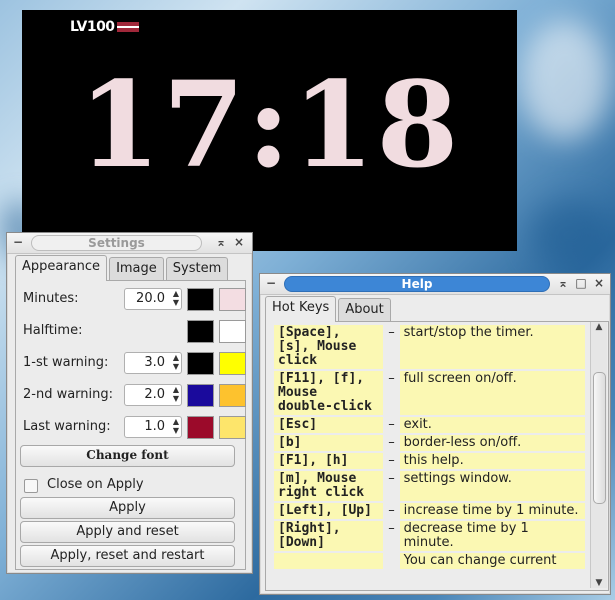 Image resolution: width=615 pixels, height=600 pixels. I want to click on scroll-up-icon: ▲, so click(599, 327).